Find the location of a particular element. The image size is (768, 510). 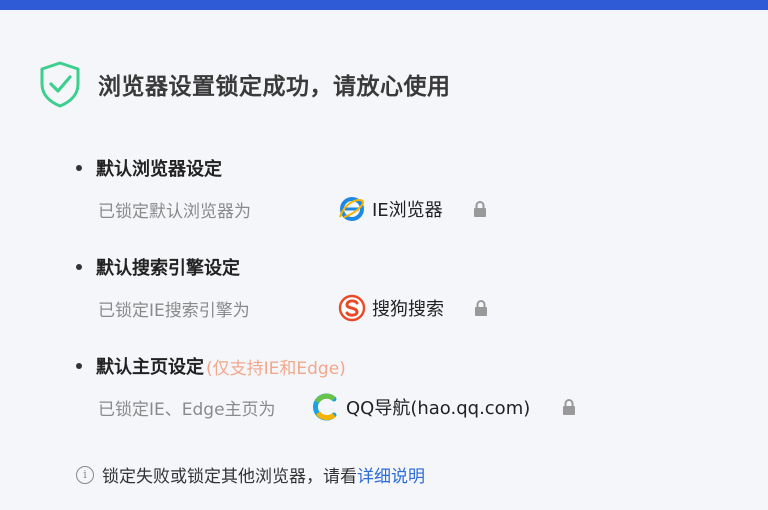

page-title: 浏览器设置锁定成功，请放心使用 is located at coordinates (274, 87).